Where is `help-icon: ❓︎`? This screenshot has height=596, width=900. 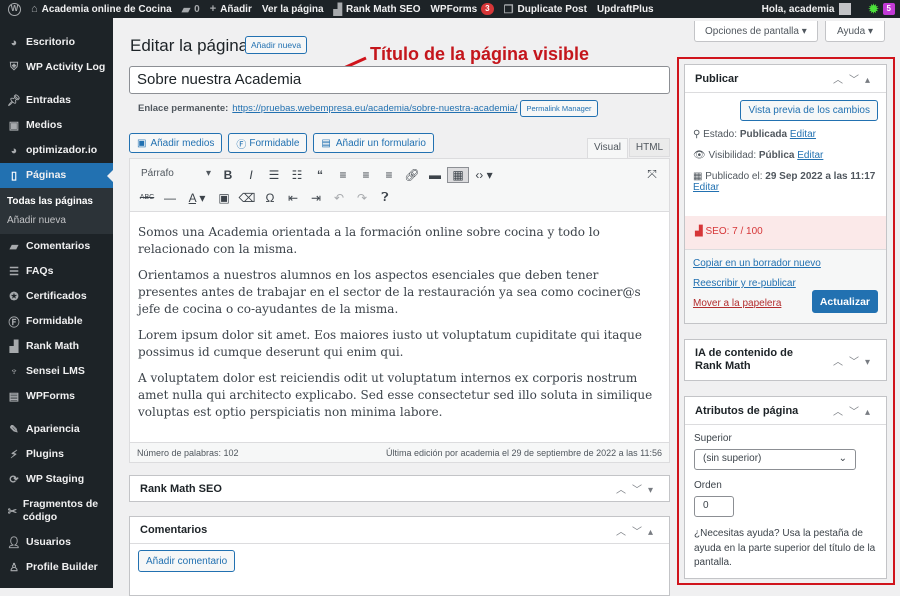
help-icon: ❓︎ is located at coordinates (385, 197).